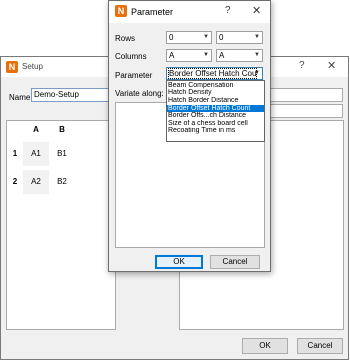 This screenshot has height=361, width=350. I want to click on columns-from-value: A, so click(172, 55).